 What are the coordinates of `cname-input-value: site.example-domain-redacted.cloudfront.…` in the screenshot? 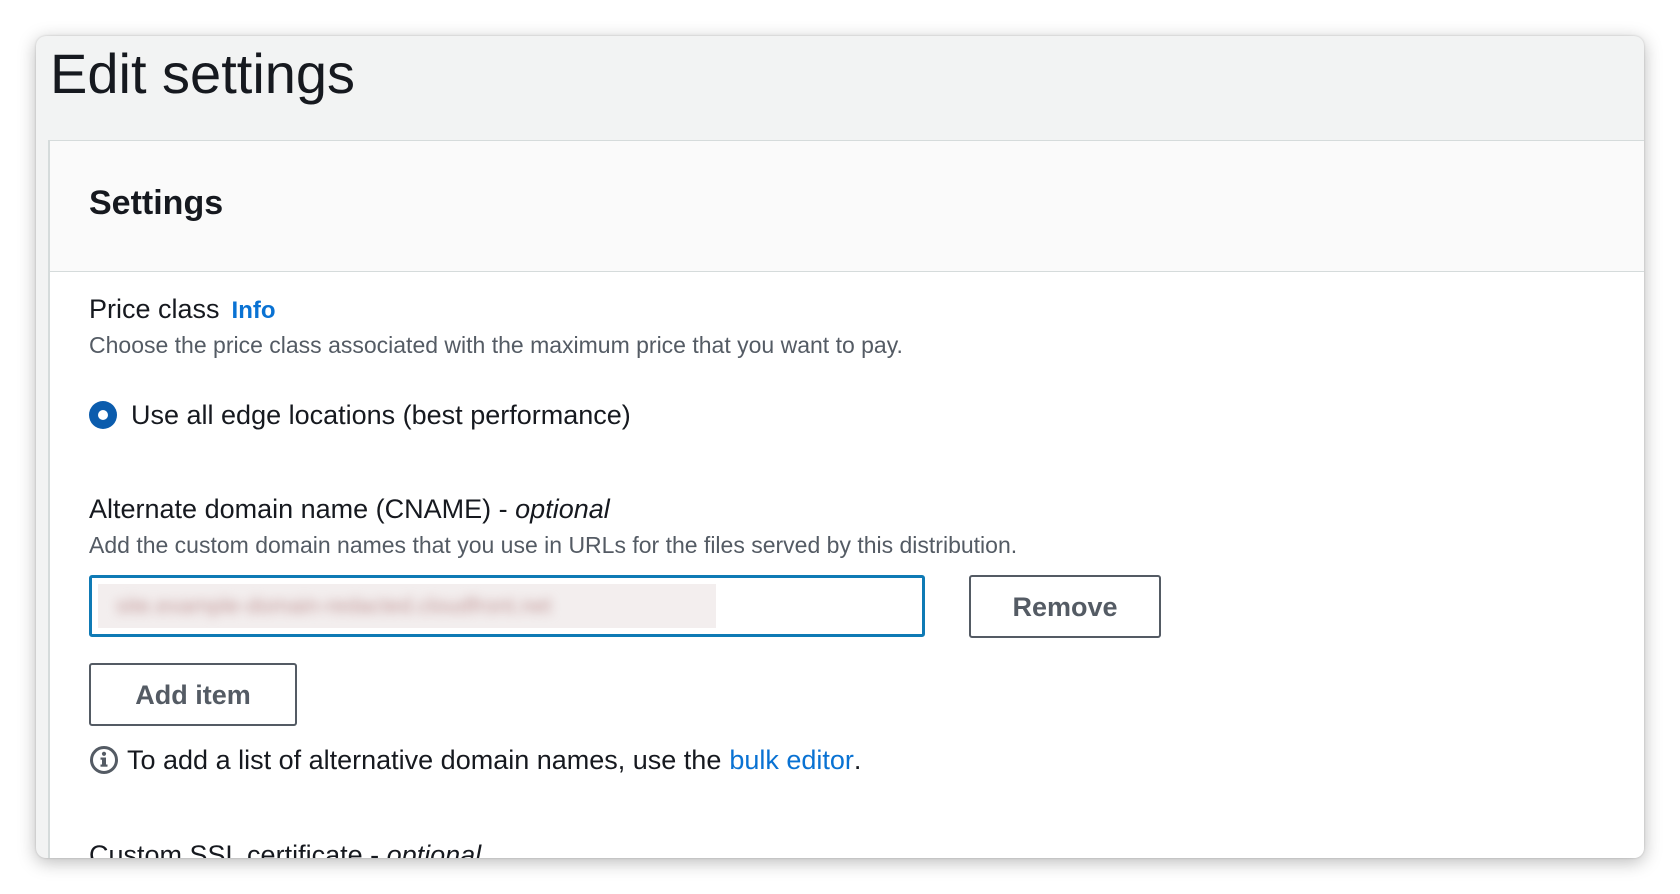 It's located at (334, 605).